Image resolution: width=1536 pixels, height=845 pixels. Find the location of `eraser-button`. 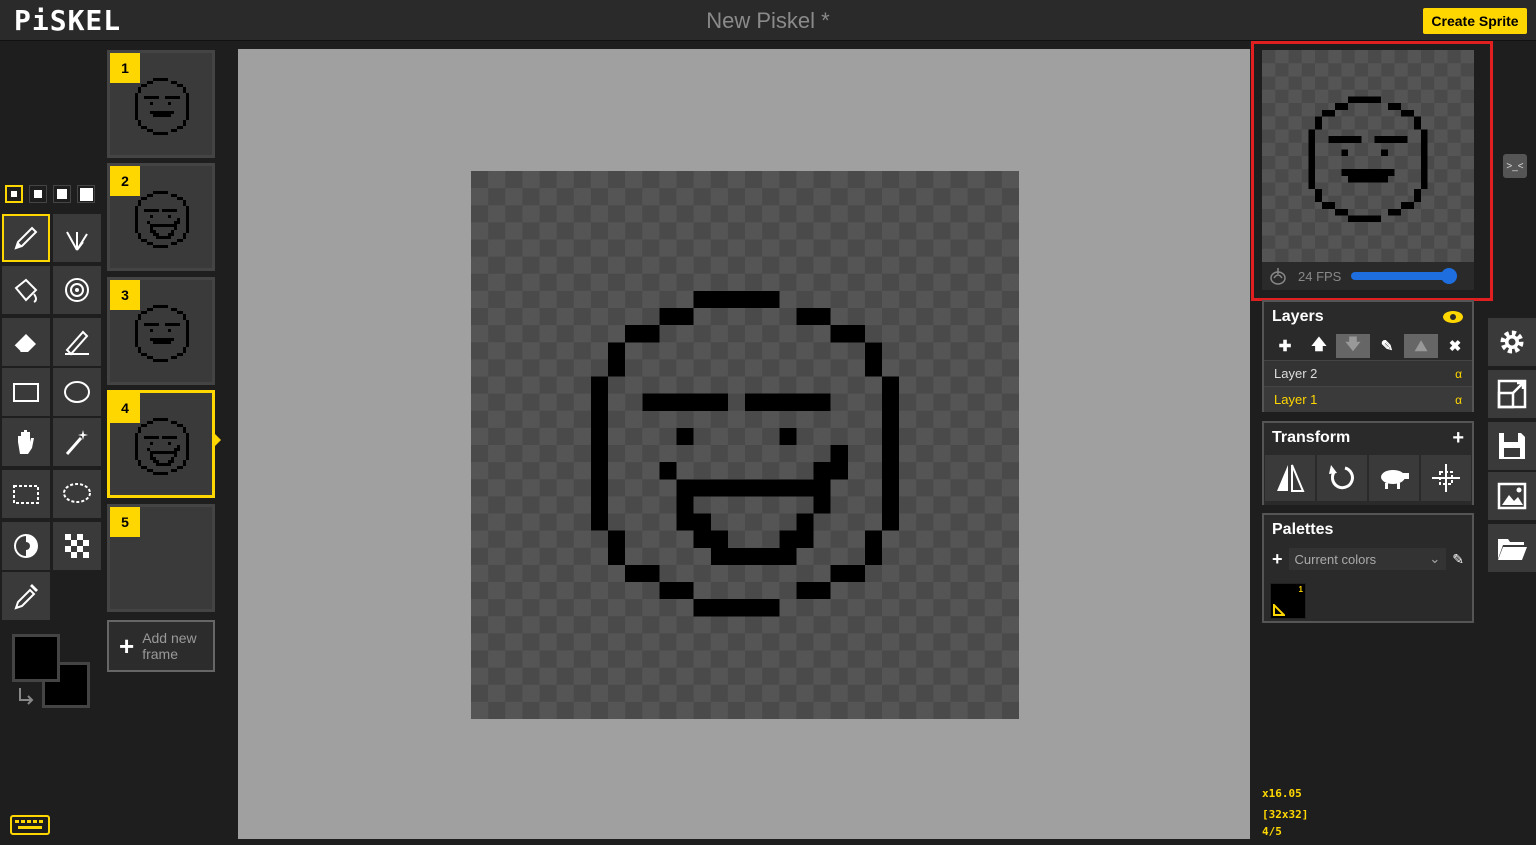

eraser-button is located at coordinates (26, 342).